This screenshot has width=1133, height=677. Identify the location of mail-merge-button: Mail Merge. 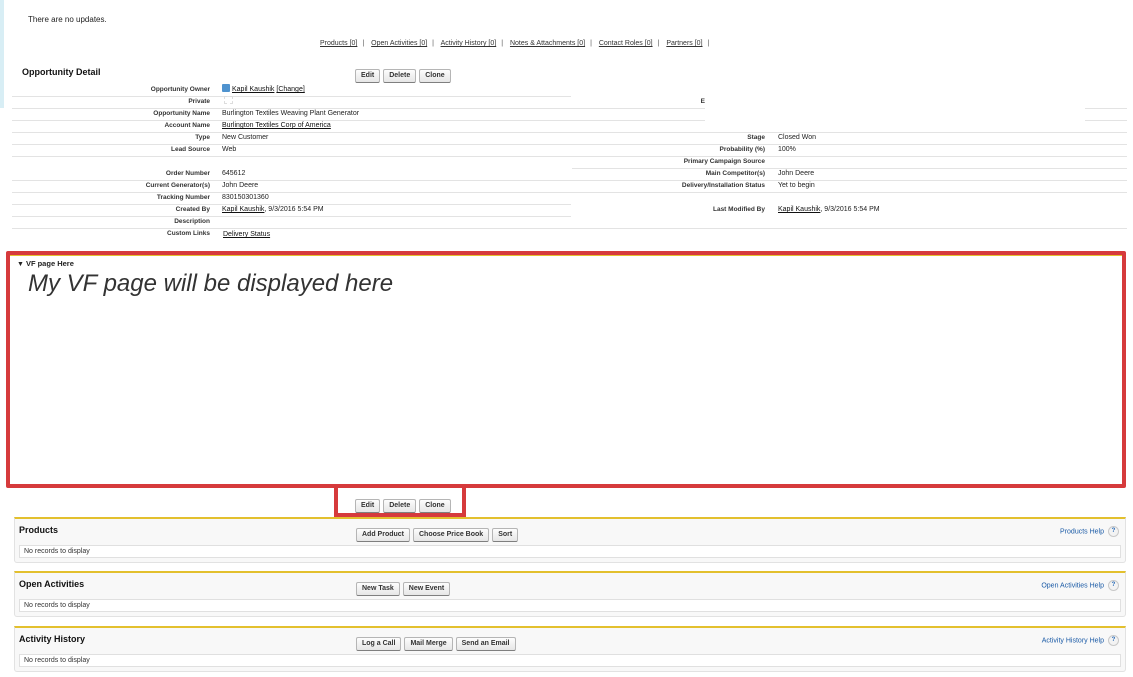
(428, 644).